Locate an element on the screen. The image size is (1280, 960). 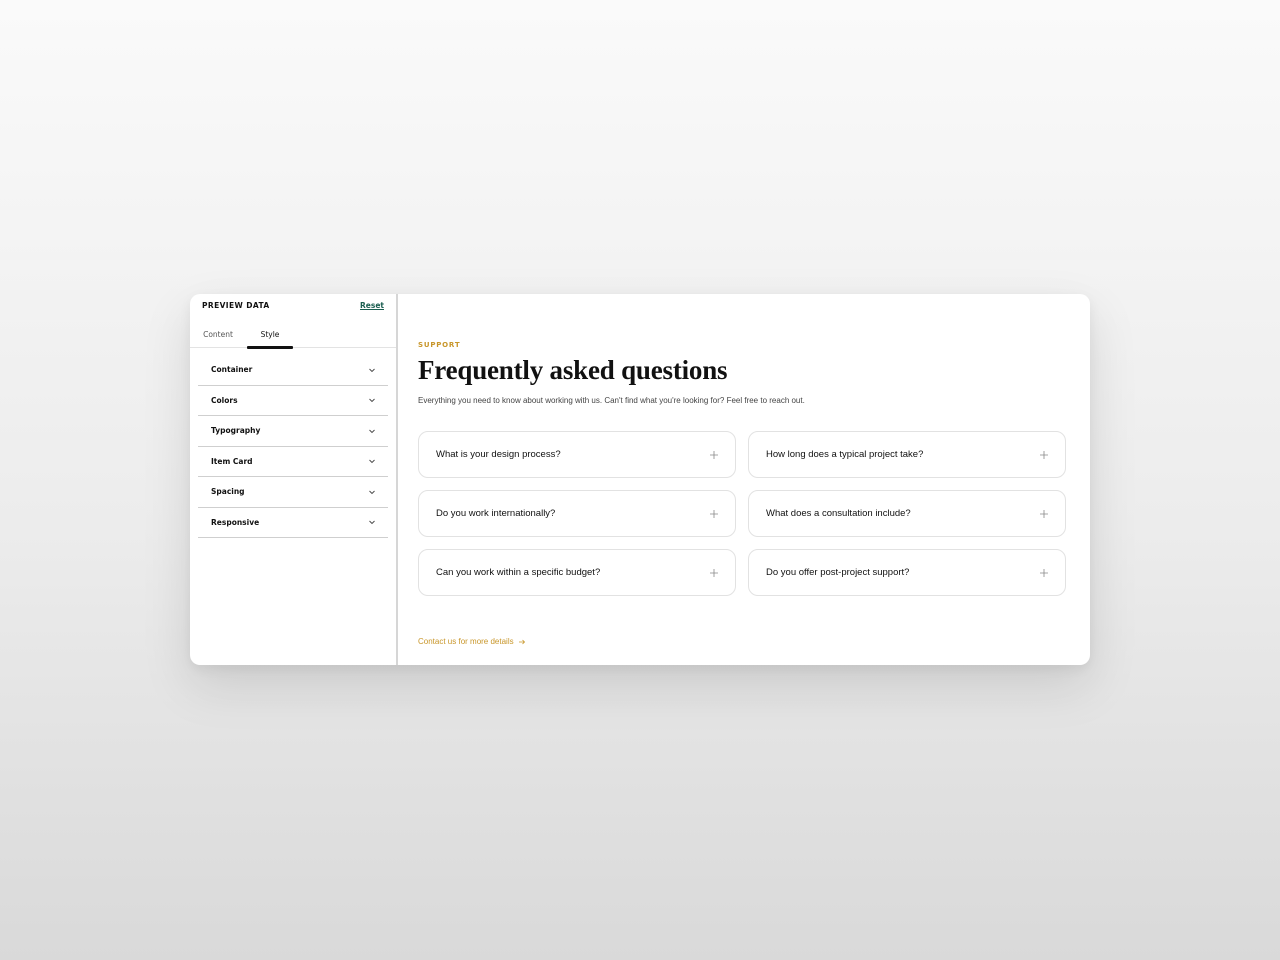
faq-item: Do you work internationally? is located at coordinates (577, 513).